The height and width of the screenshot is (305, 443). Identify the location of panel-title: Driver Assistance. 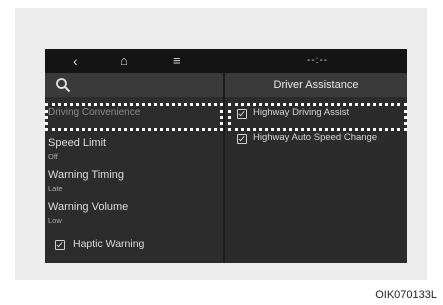
(316, 85).